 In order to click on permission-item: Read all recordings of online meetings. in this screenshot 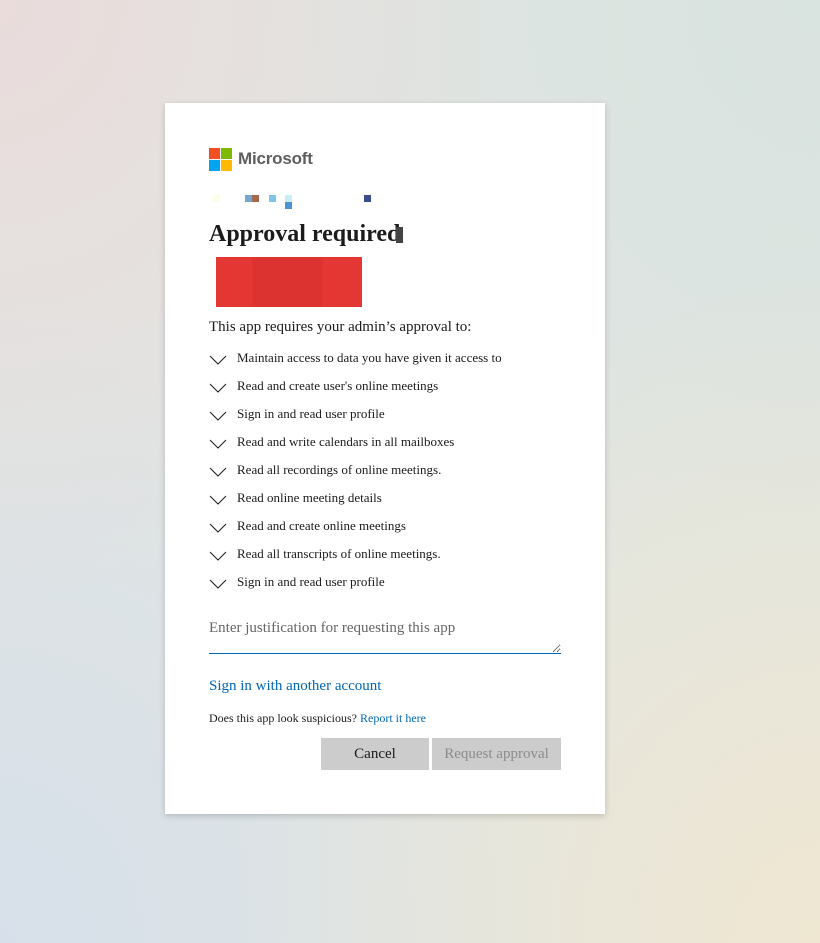, I will do `click(385, 470)`.